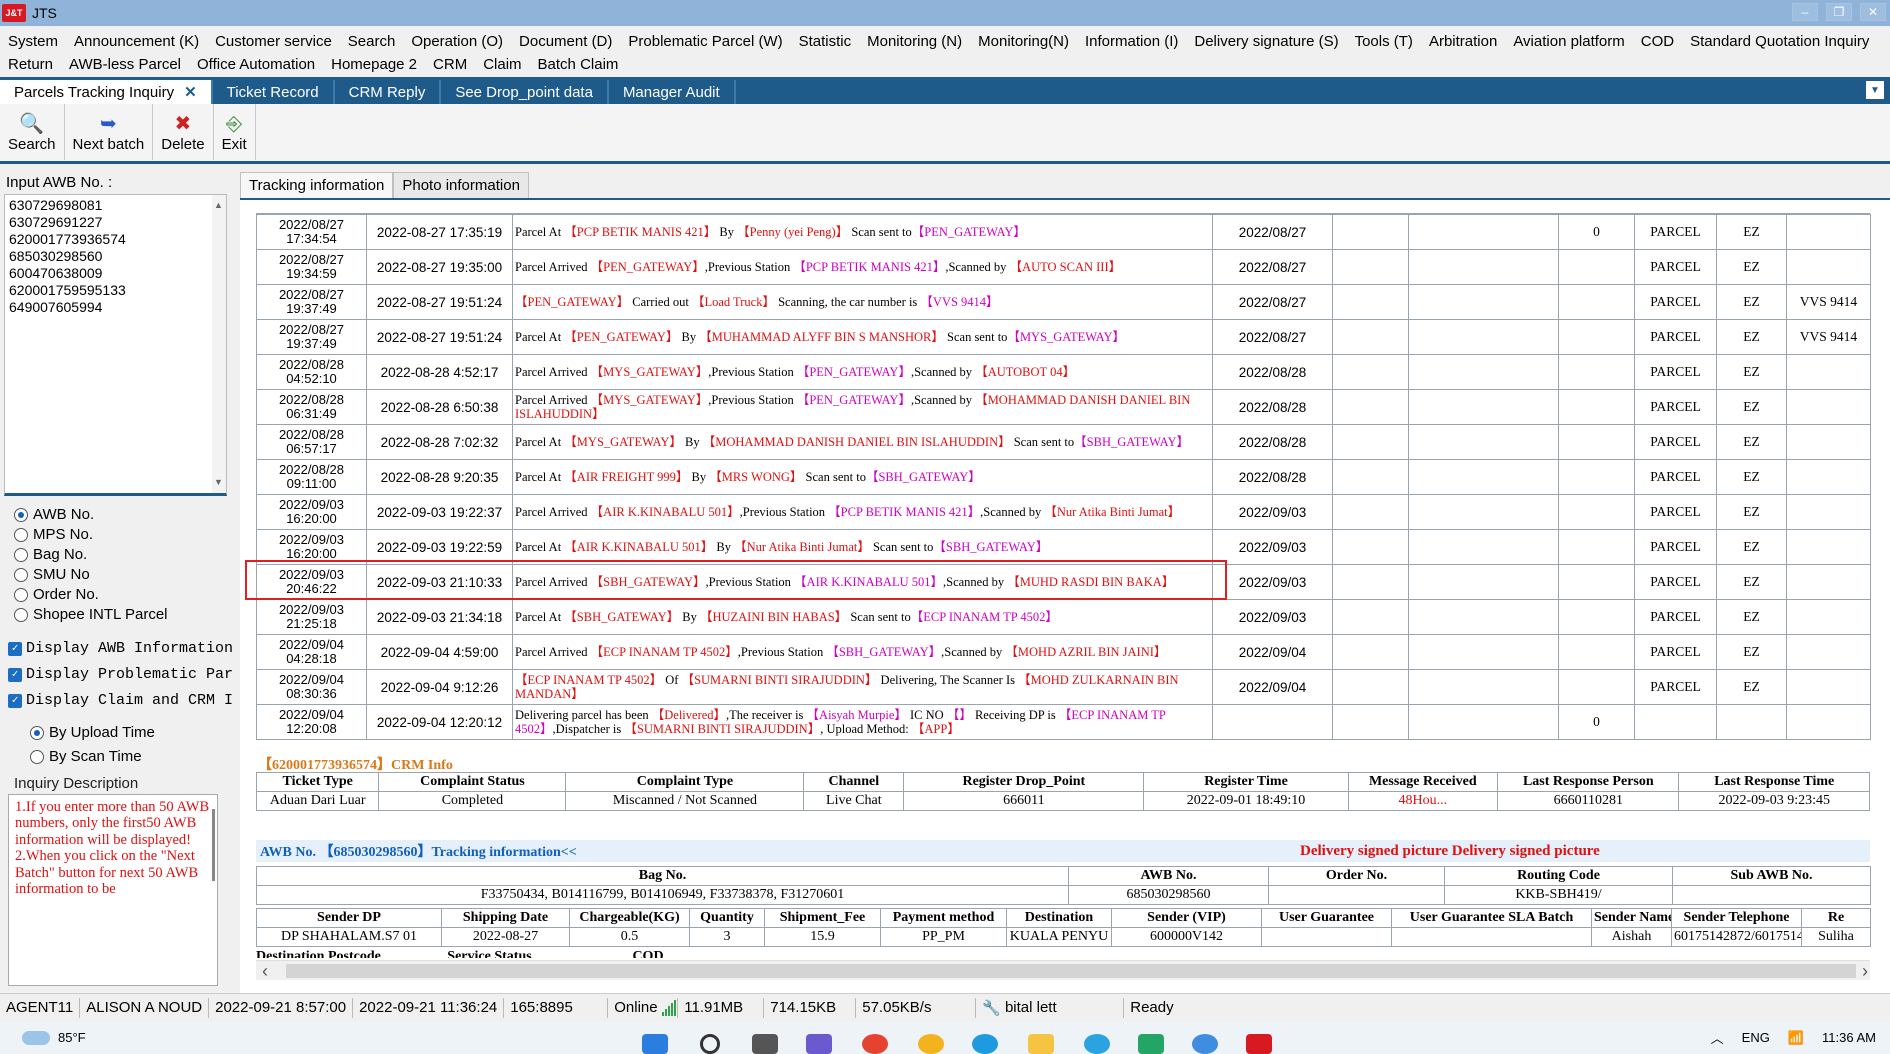  I want to click on chrome-canary-icon, so click(931, 1044).